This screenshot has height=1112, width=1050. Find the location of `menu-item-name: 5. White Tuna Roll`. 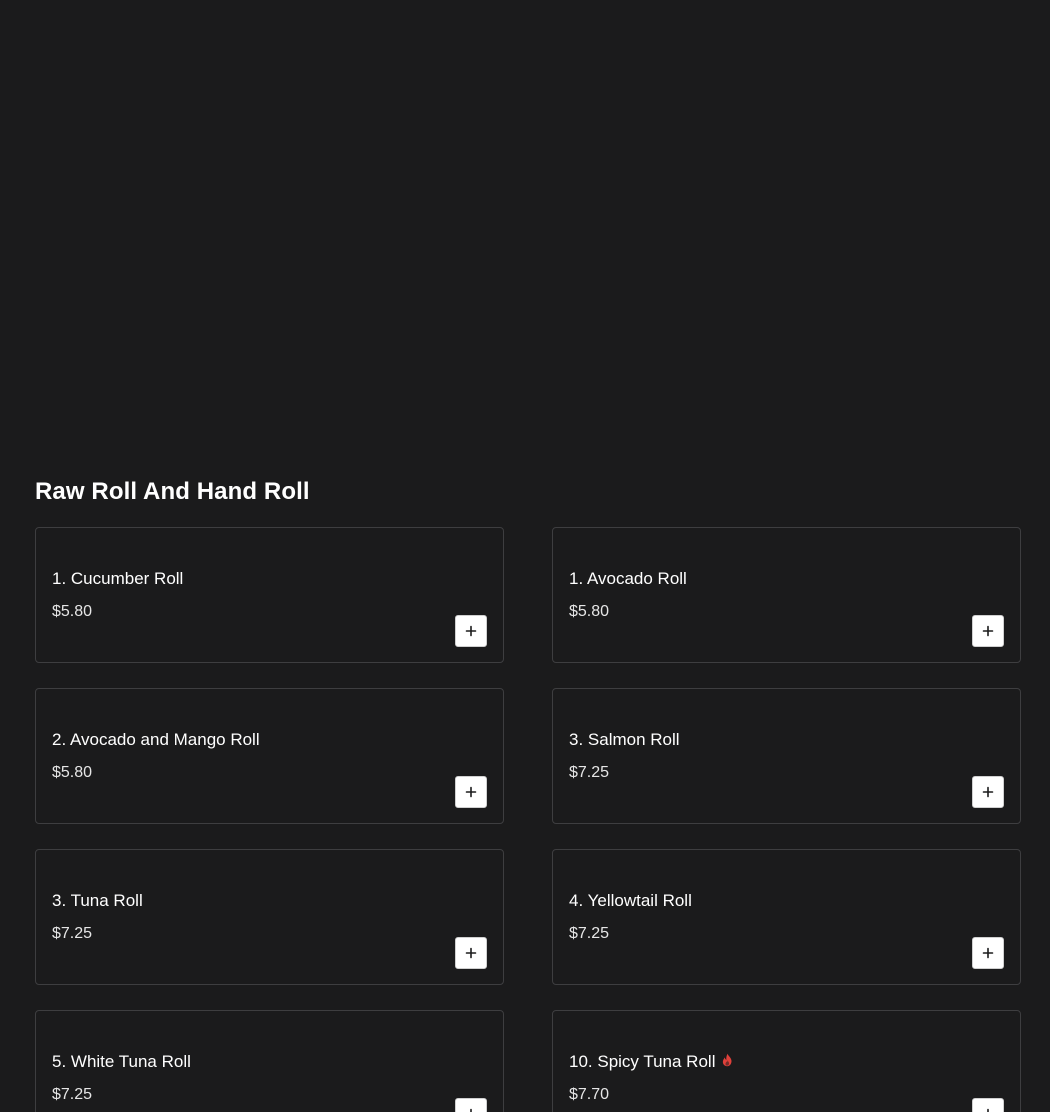

menu-item-name: 5. White Tuna Roll is located at coordinates (121, 1062).